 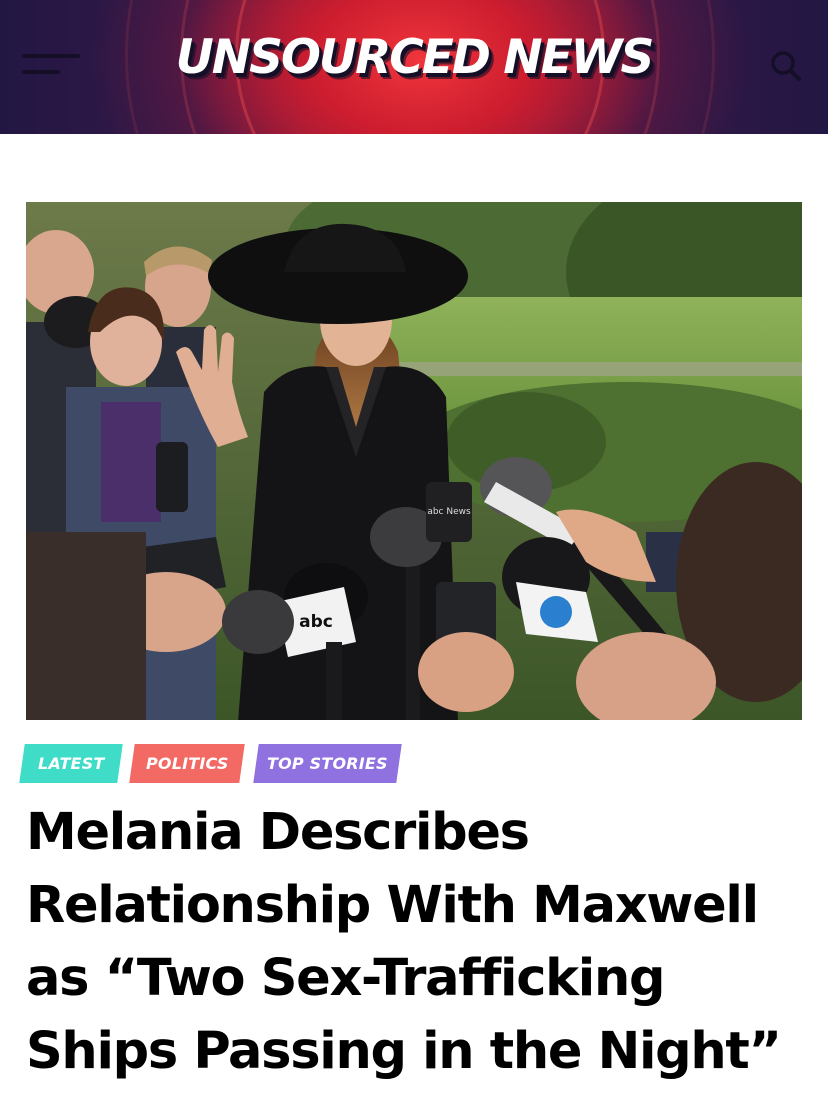 I want to click on headline-line: as “Two Sex-Trafficking, so click(x=345, y=978).